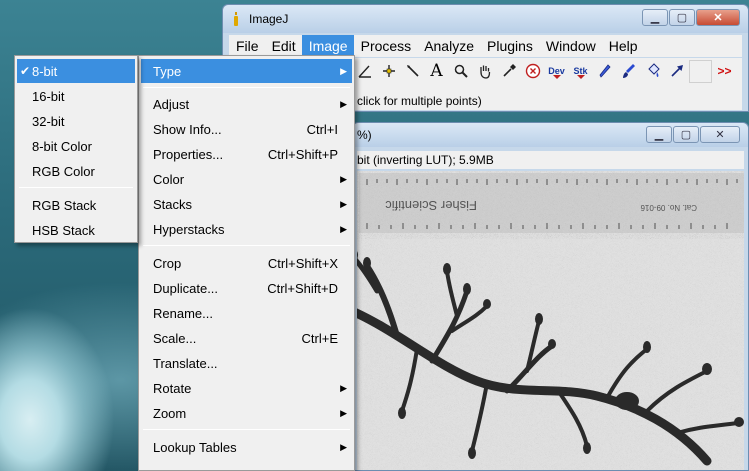  I want to click on image-window-title: %), so click(364, 135).